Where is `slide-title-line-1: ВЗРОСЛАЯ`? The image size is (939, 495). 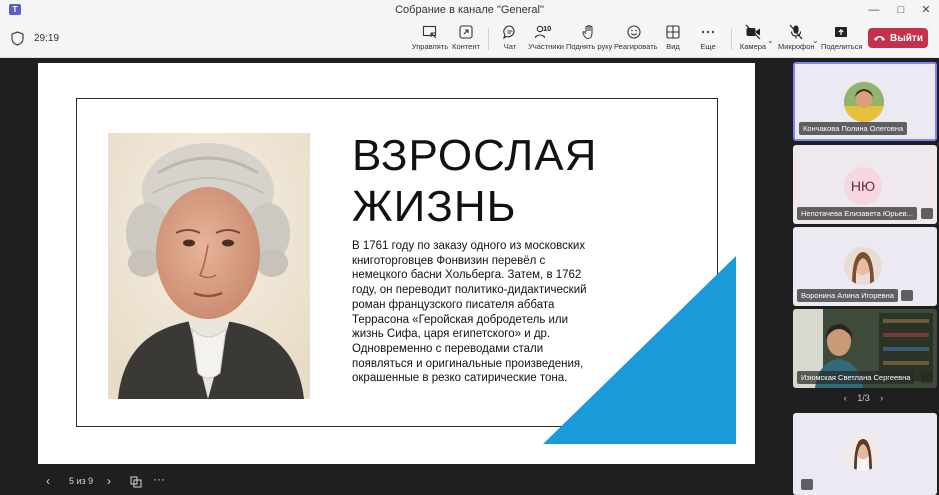
slide-title-line-1: ВЗРОСЛАЯ is located at coordinates (475, 155).